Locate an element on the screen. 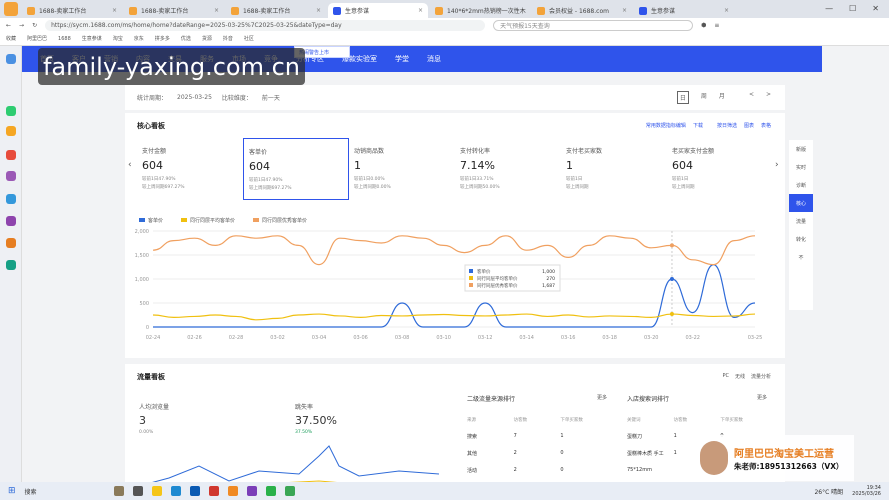  bookmark-item: 1688 is located at coordinates (64, 39).